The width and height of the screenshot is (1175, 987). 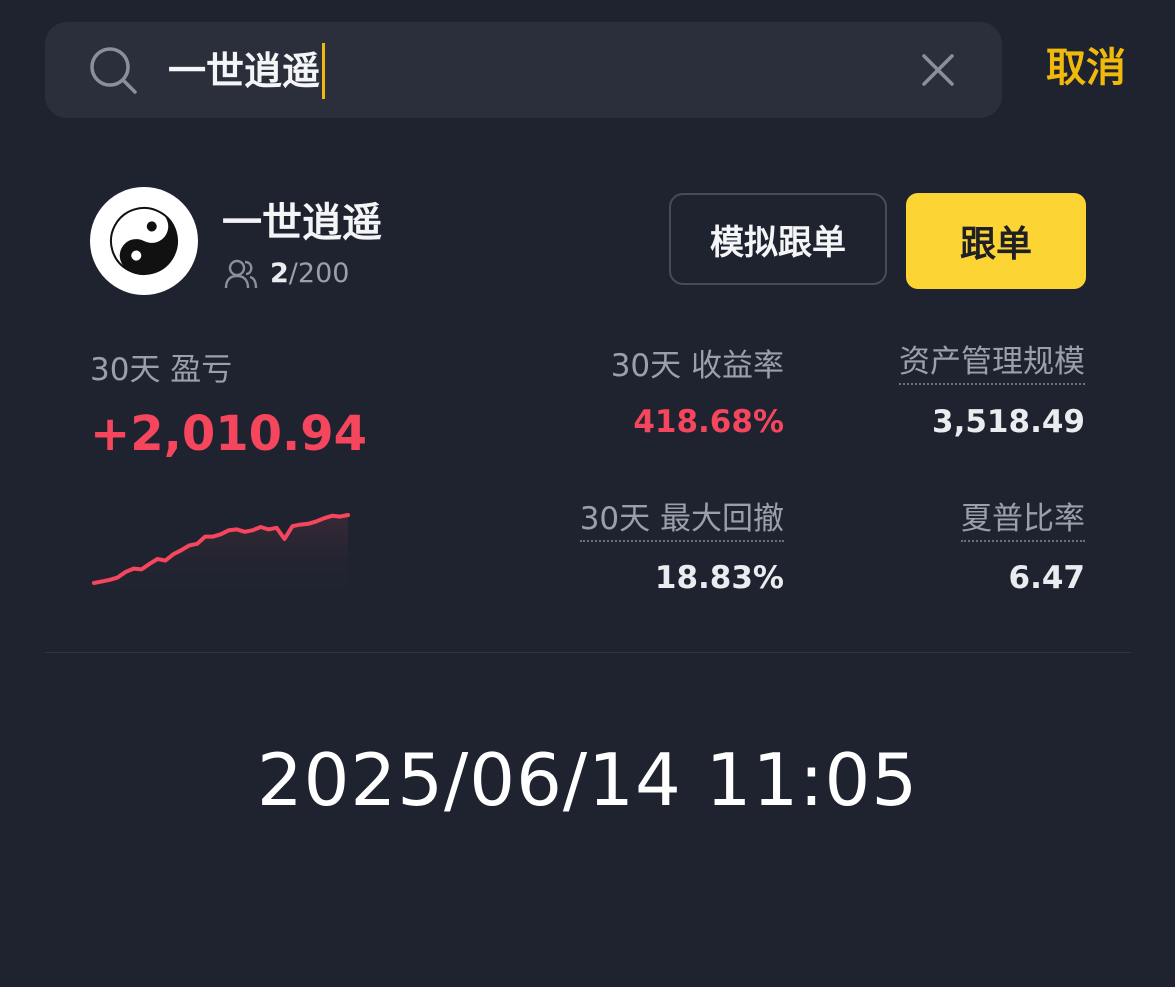 What do you see at coordinates (697, 366) in the screenshot?
I see `roi-label: 30天 收益率` at bounding box center [697, 366].